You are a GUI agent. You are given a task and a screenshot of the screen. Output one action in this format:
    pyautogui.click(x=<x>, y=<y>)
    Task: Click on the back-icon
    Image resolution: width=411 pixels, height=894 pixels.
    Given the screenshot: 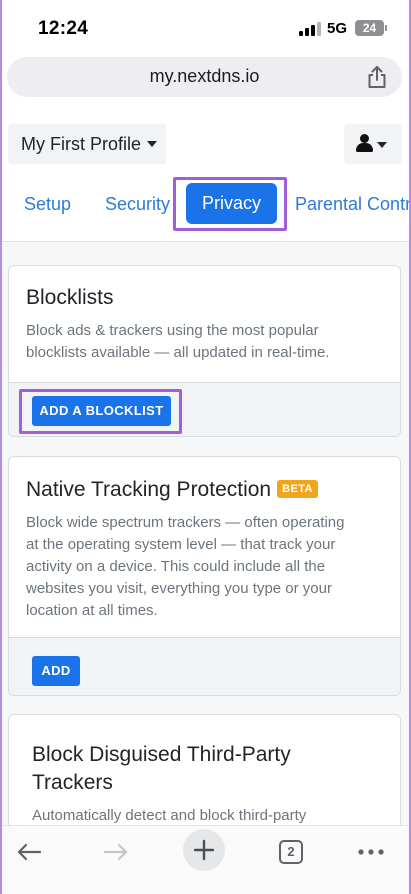 What is the action you would take?
    pyautogui.click(x=29, y=852)
    